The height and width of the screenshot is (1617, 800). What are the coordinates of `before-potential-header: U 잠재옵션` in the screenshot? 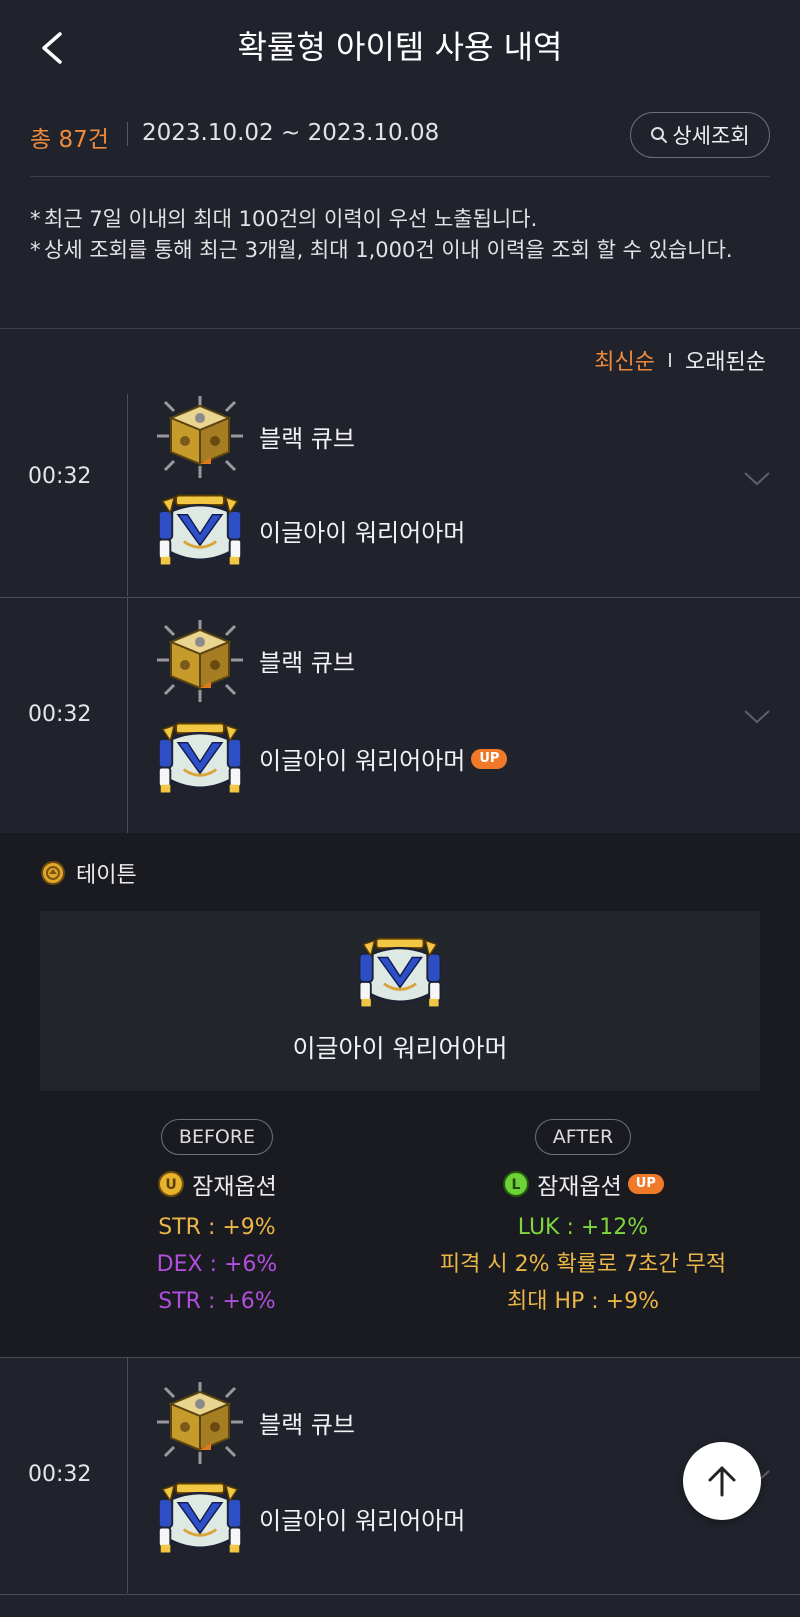 It's located at (217, 1184).